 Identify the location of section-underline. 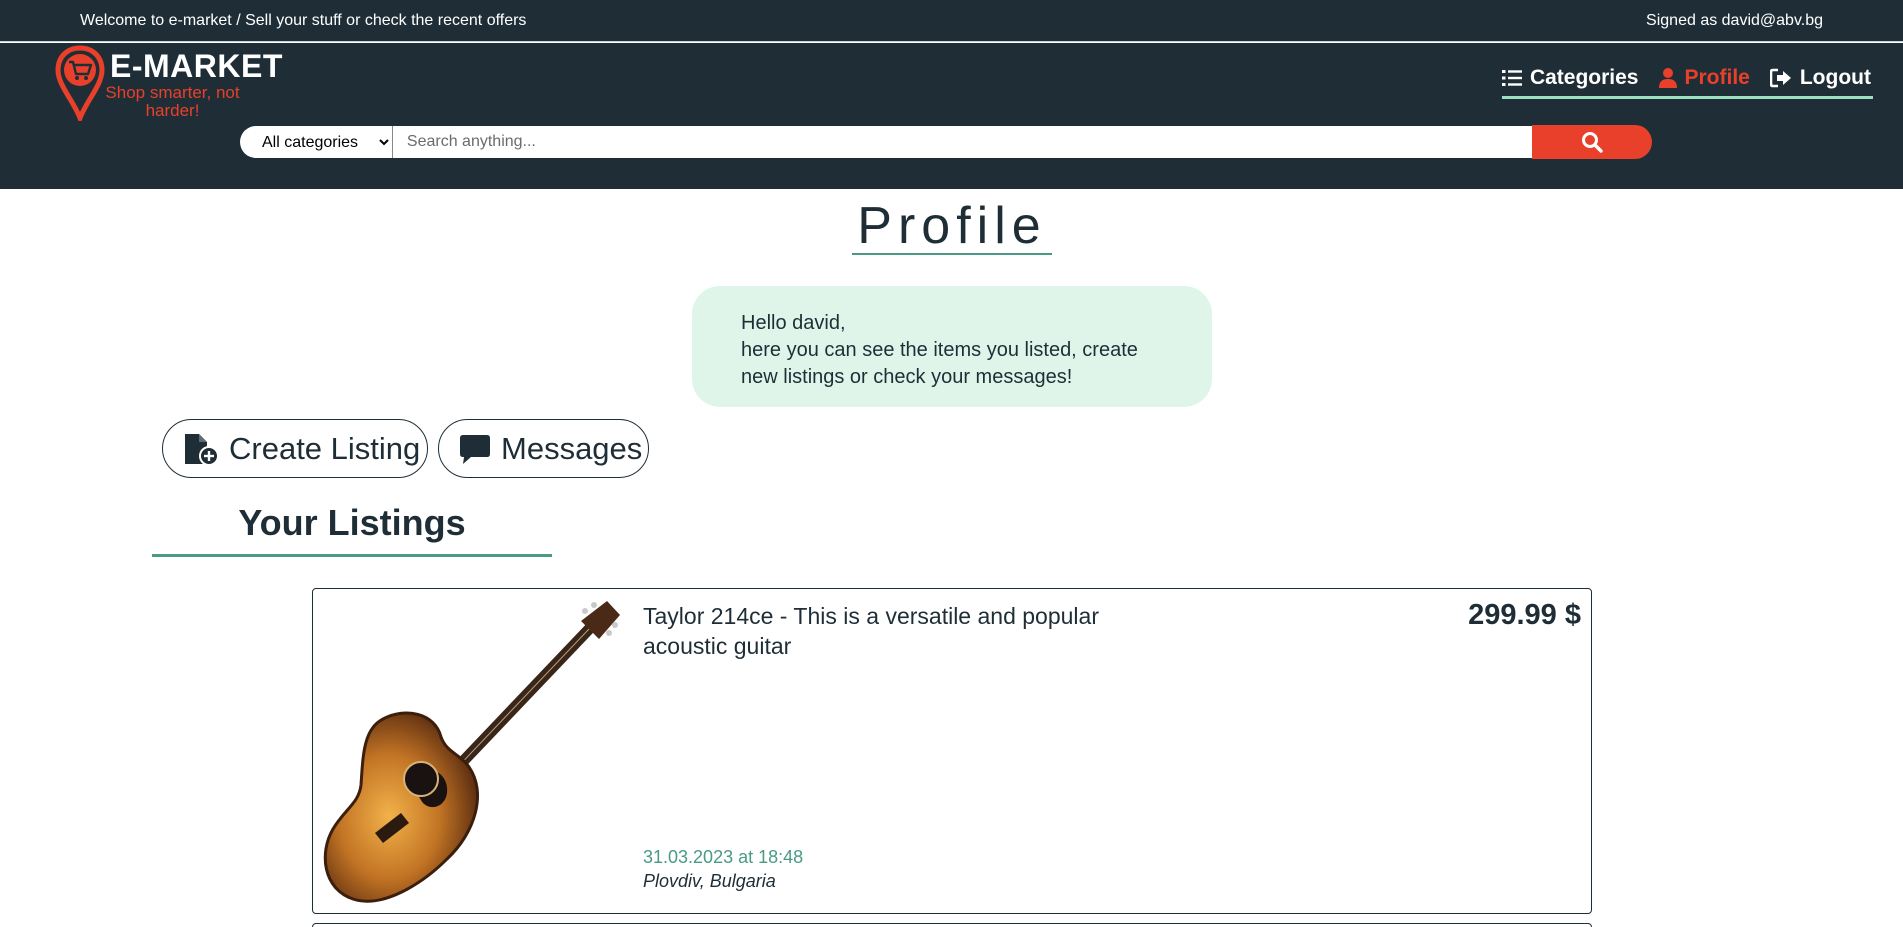
(352, 555).